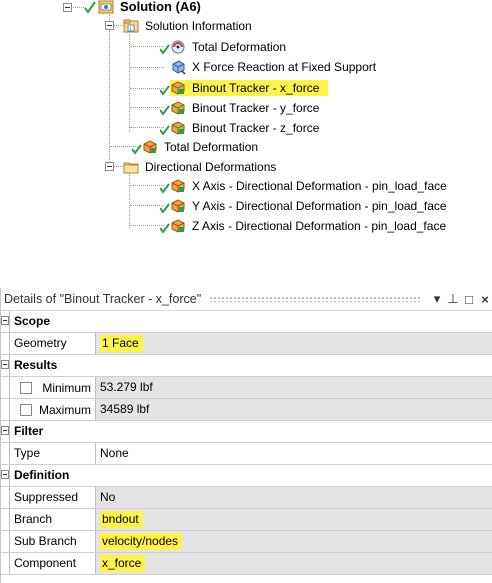 The height and width of the screenshot is (583, 492). Describe the element at coordinates (294, 343) in the screenshot. I see `property-value: 1 Face` at that location.